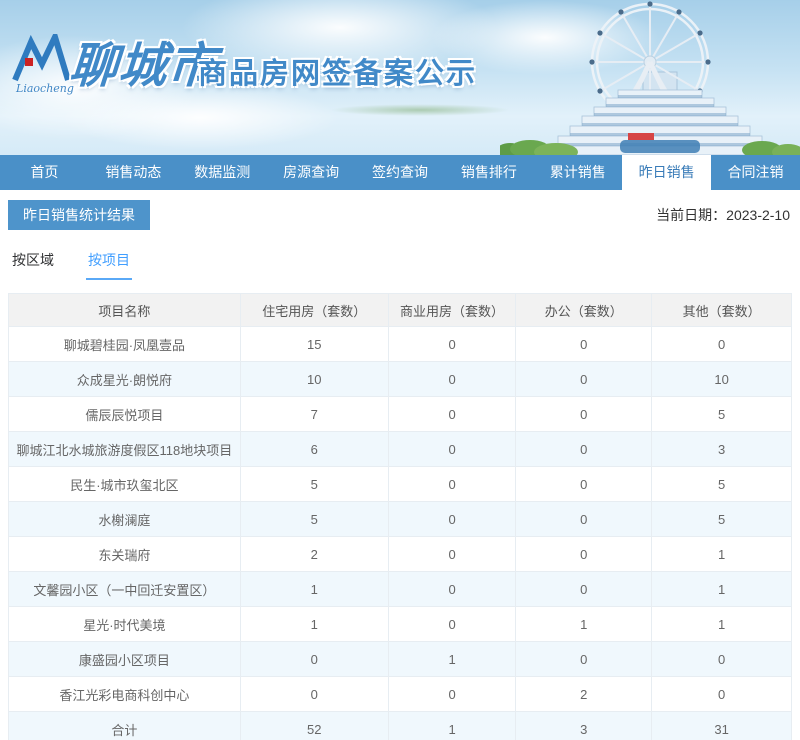 The height and width of the screenshot is (740, 800). I want to click on ferris-wheel-illustration, so click(650, 78).